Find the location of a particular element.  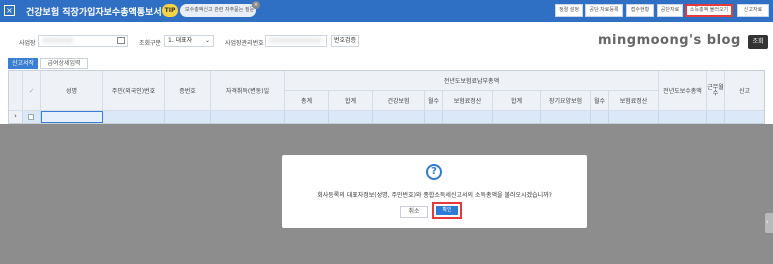

ok-button-highlight: 확인 is located at coordinates (447, 210).